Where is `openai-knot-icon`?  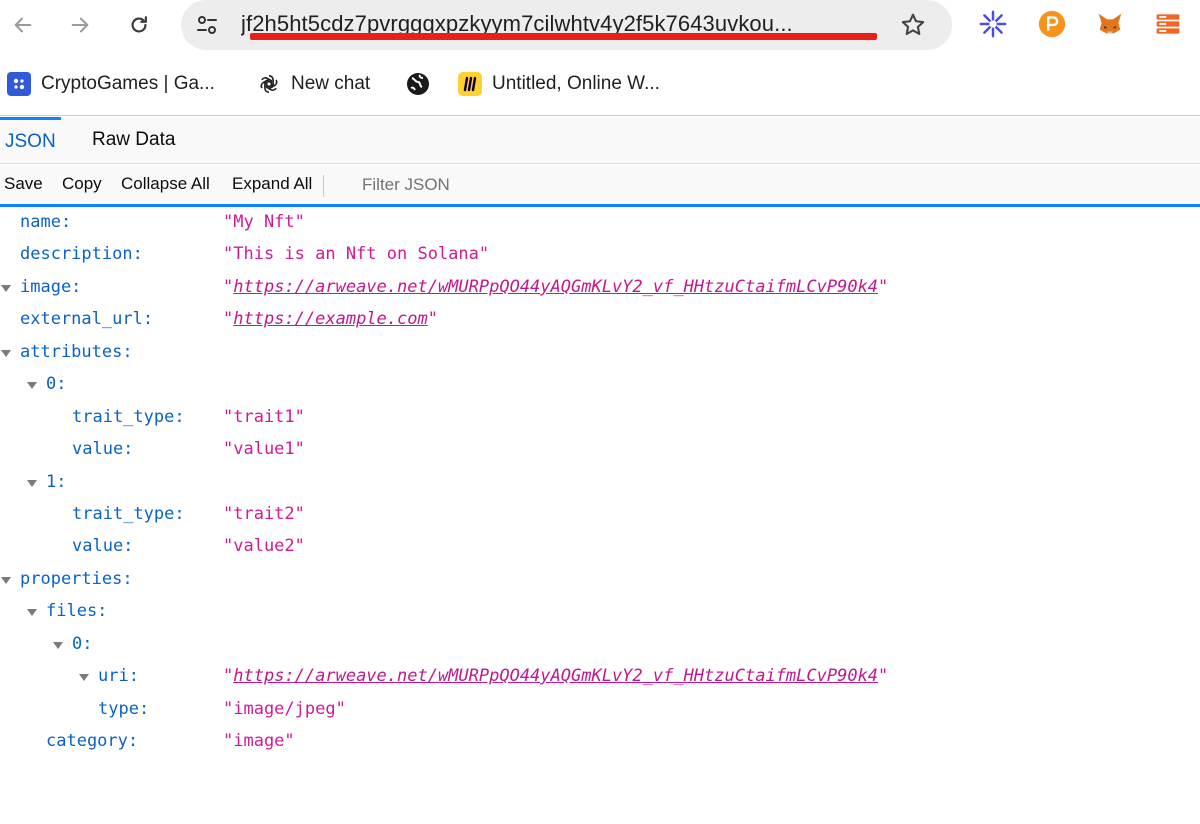
openai-knot-icon is located at coordinates (269, 84).